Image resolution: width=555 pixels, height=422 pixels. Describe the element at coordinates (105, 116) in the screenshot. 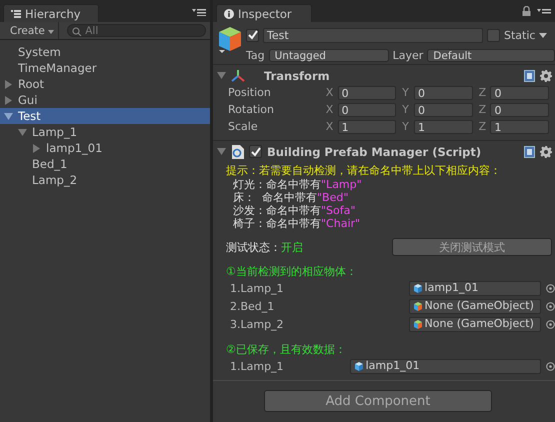

I see `hierarchy-item: Test` at that location.